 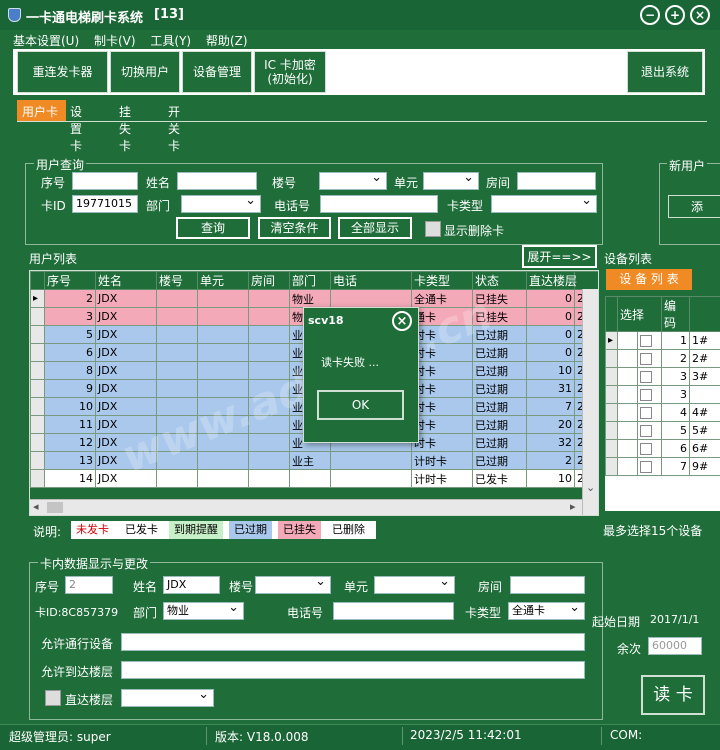 I want to click on minimize-icon: −, so click(x=650, y=15).